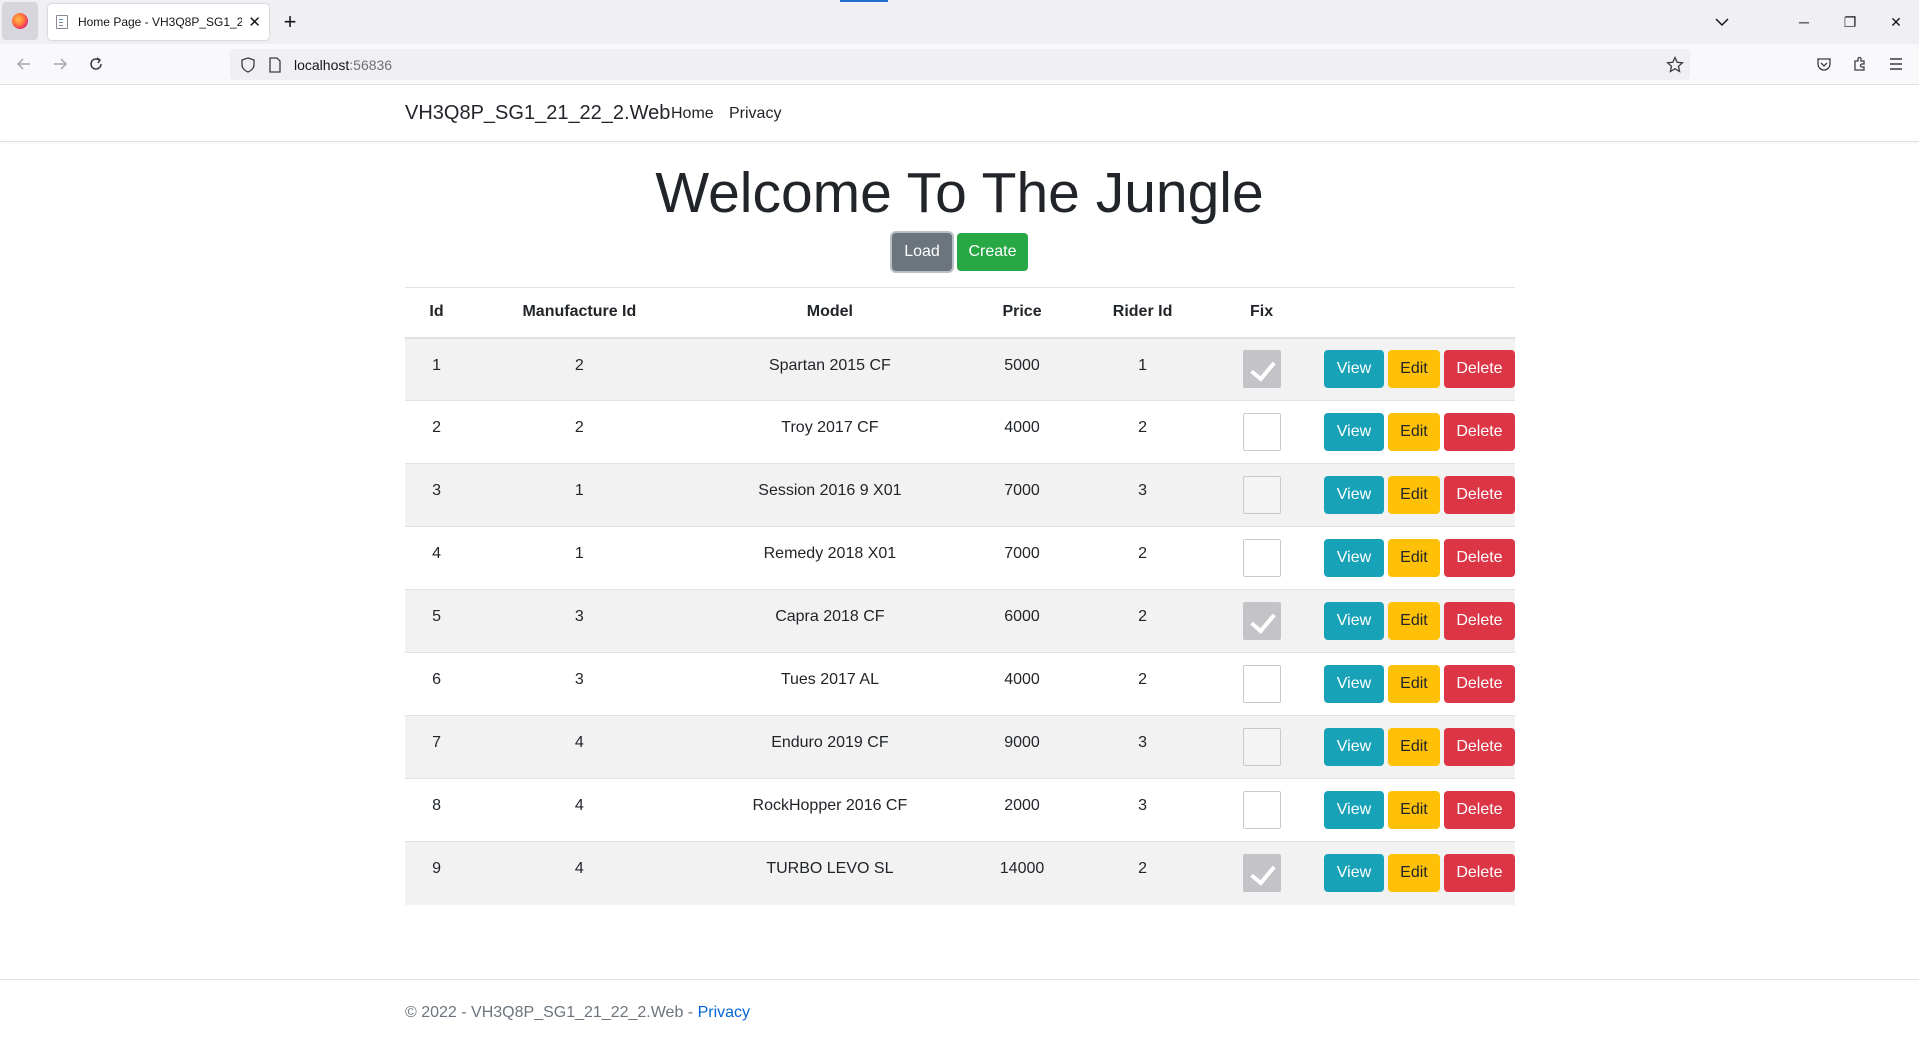  Describe the element at coordinates (579, 495) in the screenshot. I see `cell-manufacture-id: 1` at that location.